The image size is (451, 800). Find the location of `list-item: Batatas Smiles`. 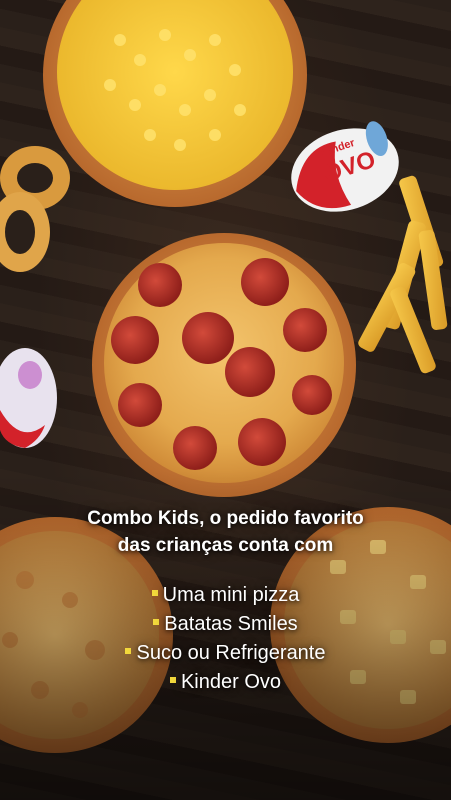

list-item: Batatas Smiles is located at coordinates (225, 624).